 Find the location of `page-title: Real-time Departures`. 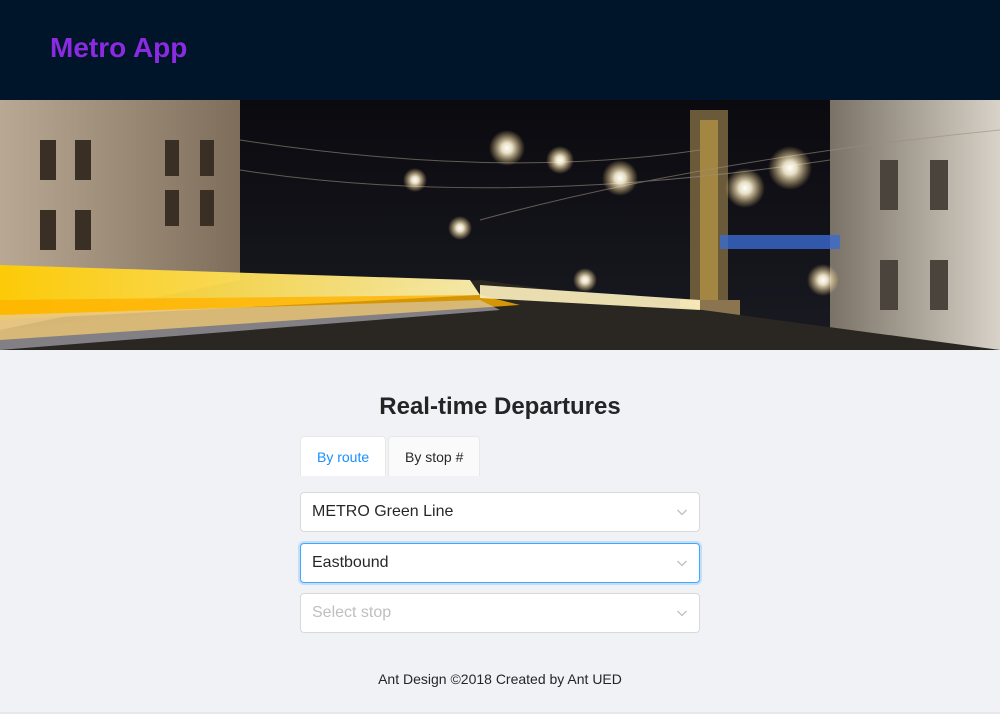

page-title: Real-time Departures is located at coordinates (500, 406).